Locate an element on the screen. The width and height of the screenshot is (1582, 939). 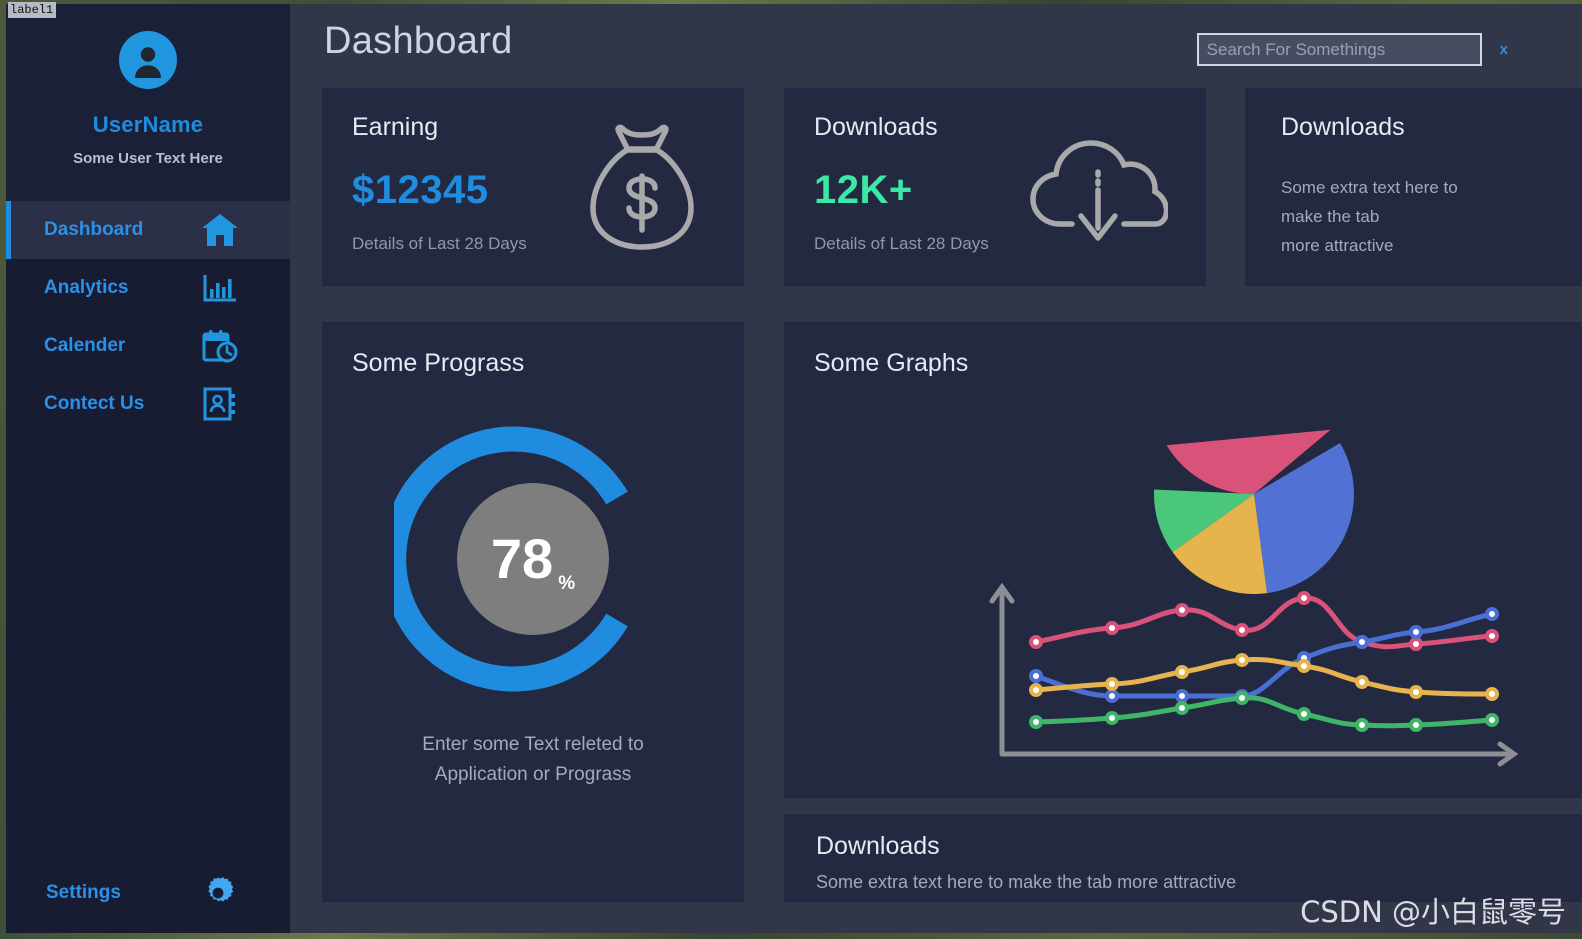
card-title: Some Prograss is located at coordinates (438, 363).